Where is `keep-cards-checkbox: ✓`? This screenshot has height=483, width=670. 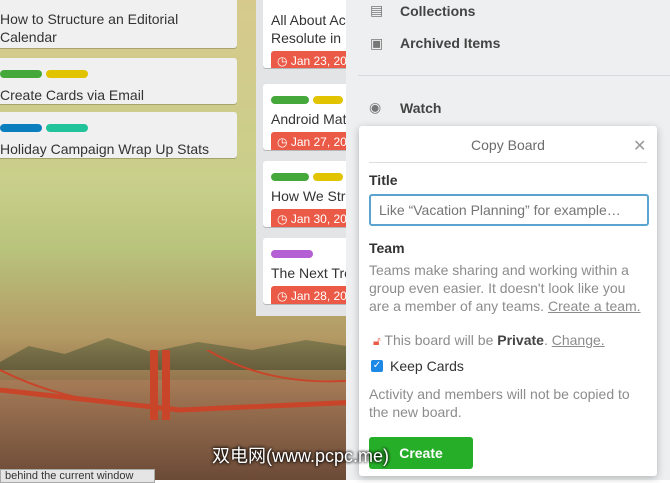 keep-cards-checkbox: ✓ is located at coordinates (377, 366).